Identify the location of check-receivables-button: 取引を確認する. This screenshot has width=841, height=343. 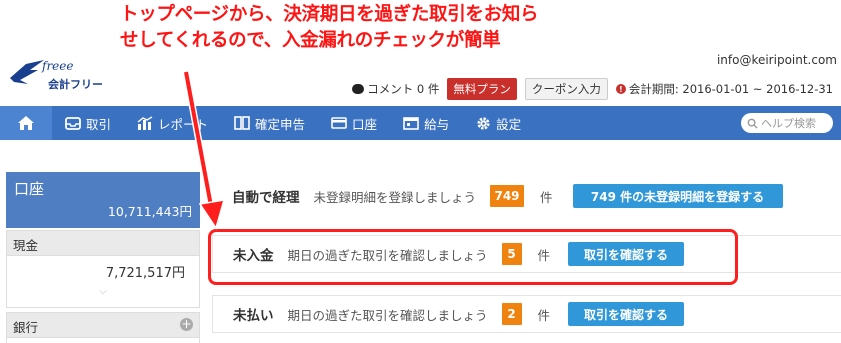
(626, 254).